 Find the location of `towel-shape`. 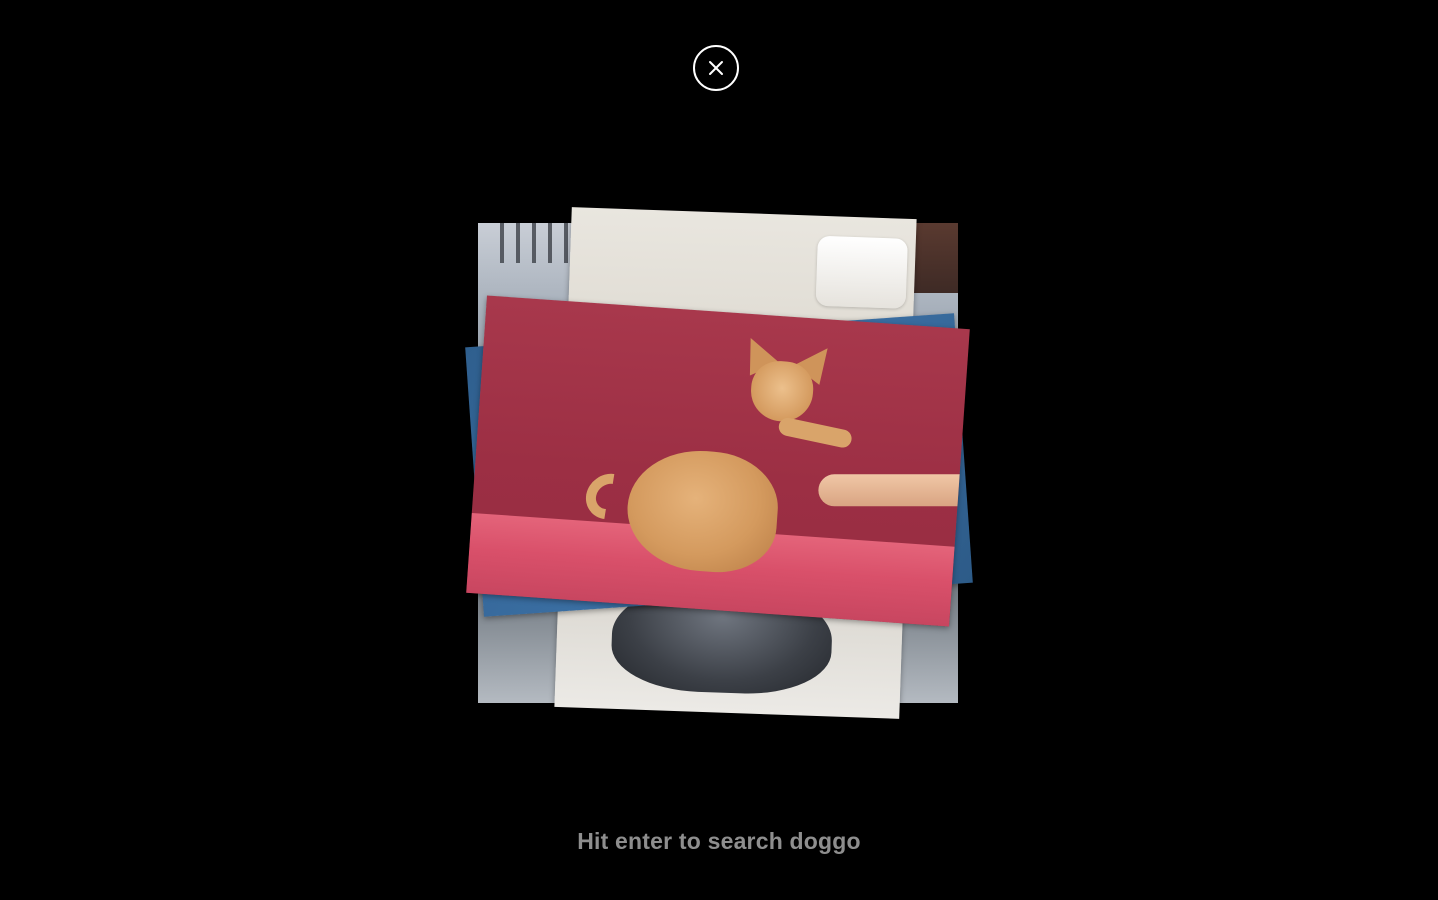

towel-shape is located at coordinates (861, 272).